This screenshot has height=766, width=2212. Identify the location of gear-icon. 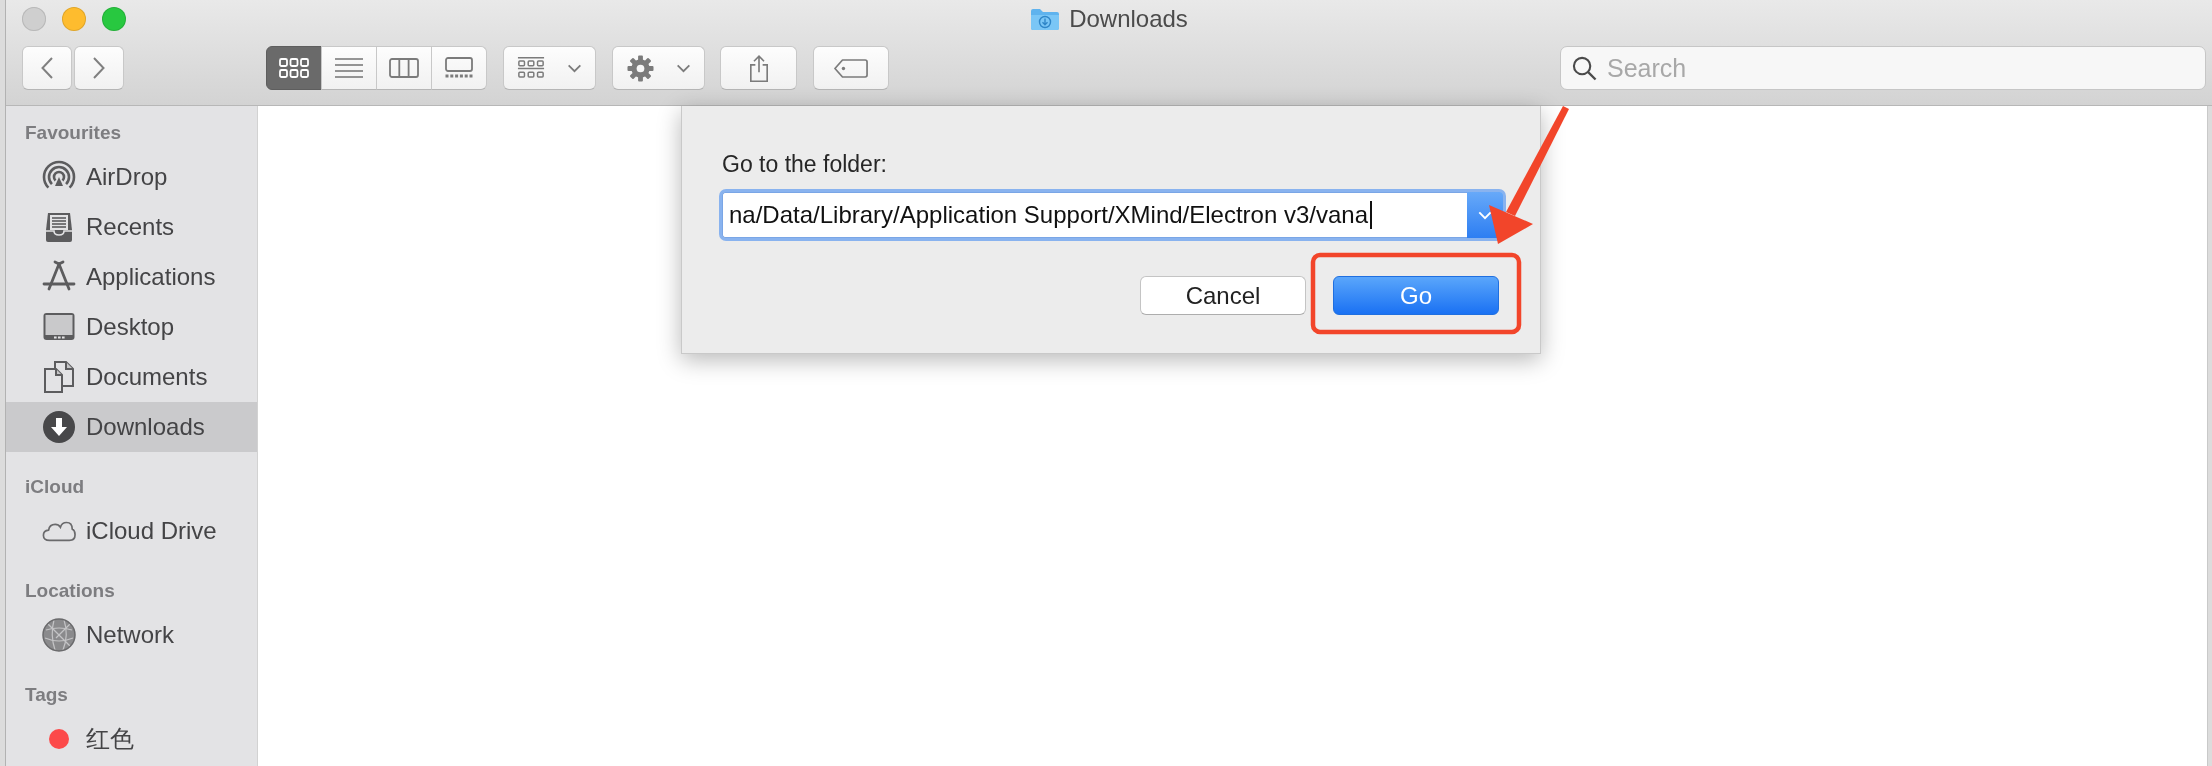
(640, 68).